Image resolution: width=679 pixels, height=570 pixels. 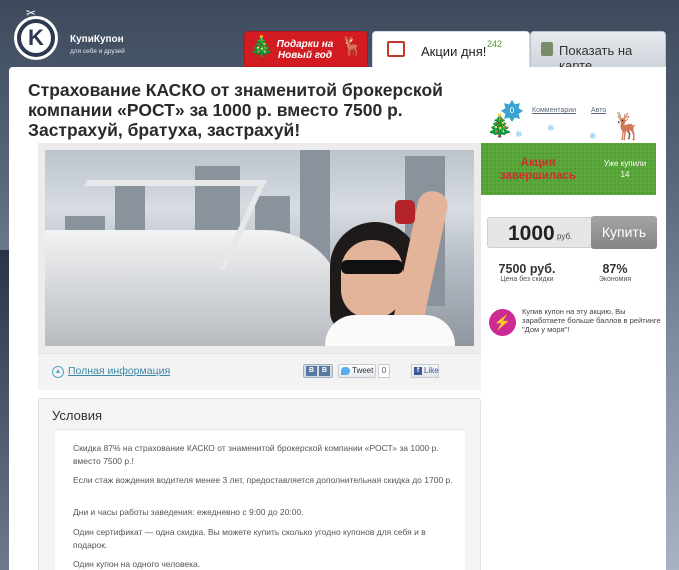 I want to click on price-box: 1000 руб. Купить, so click(x=572, y=232).